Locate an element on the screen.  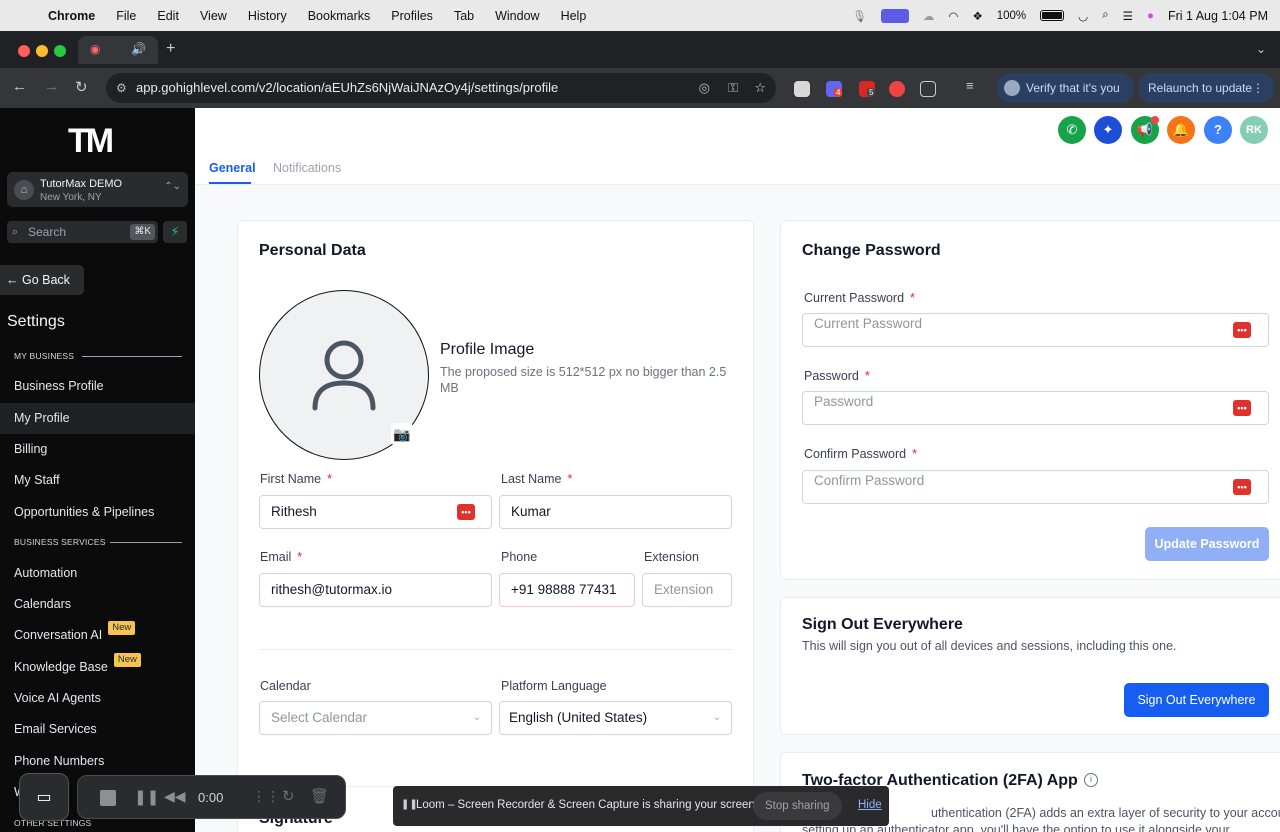
info-icon: i is located at coordinates (1091, 780).